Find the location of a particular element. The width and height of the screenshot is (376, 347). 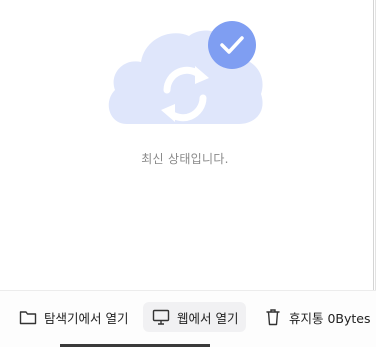

trash-button: 휴지통 0Bytes is located at coordinates (315, 317).